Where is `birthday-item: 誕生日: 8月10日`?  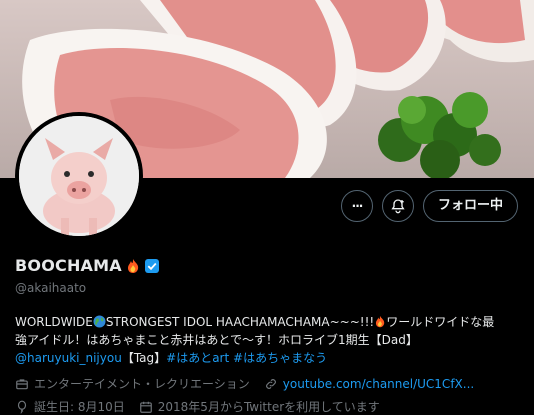
birthday-item: 誕生日: 8月10日 is located at coordinates (70, 406).